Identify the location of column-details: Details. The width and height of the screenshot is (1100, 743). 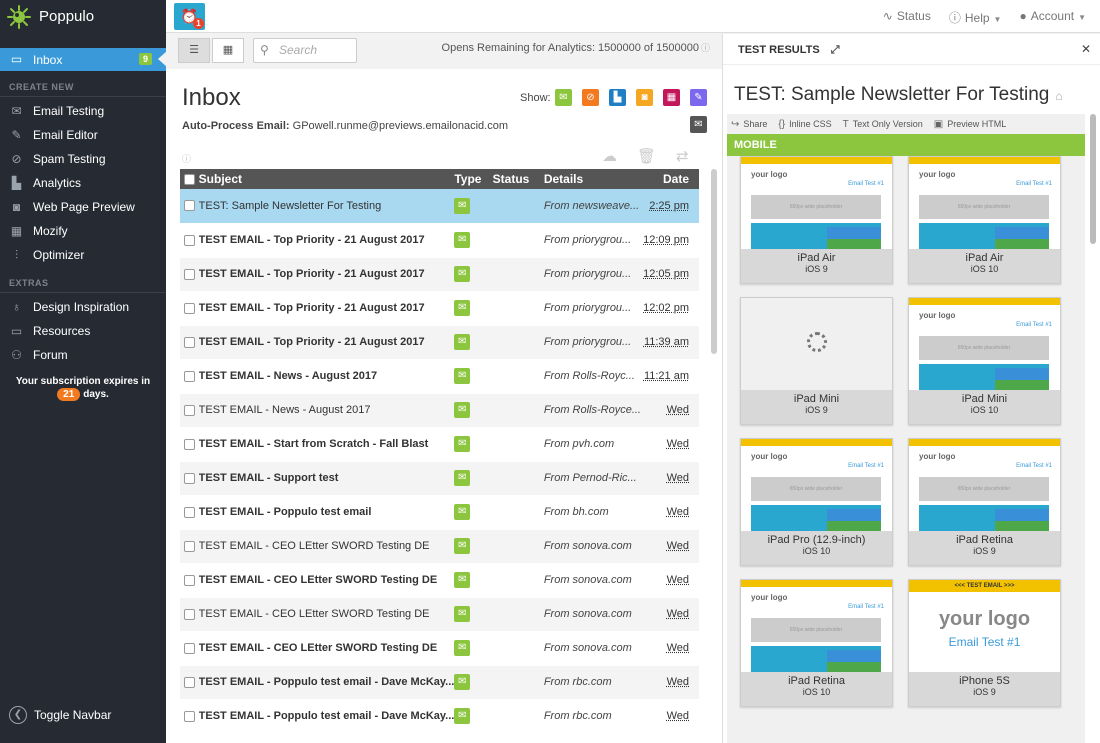
(592, 179).